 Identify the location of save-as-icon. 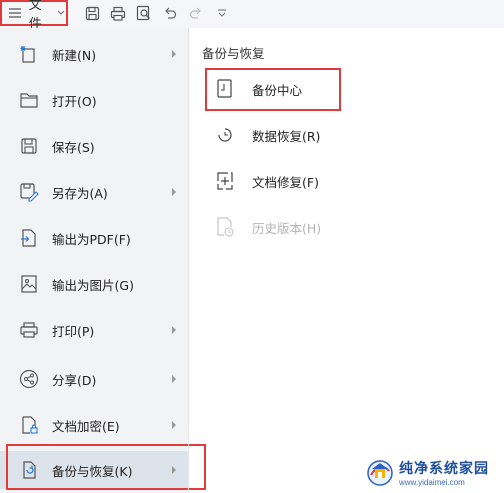
(29, 192).